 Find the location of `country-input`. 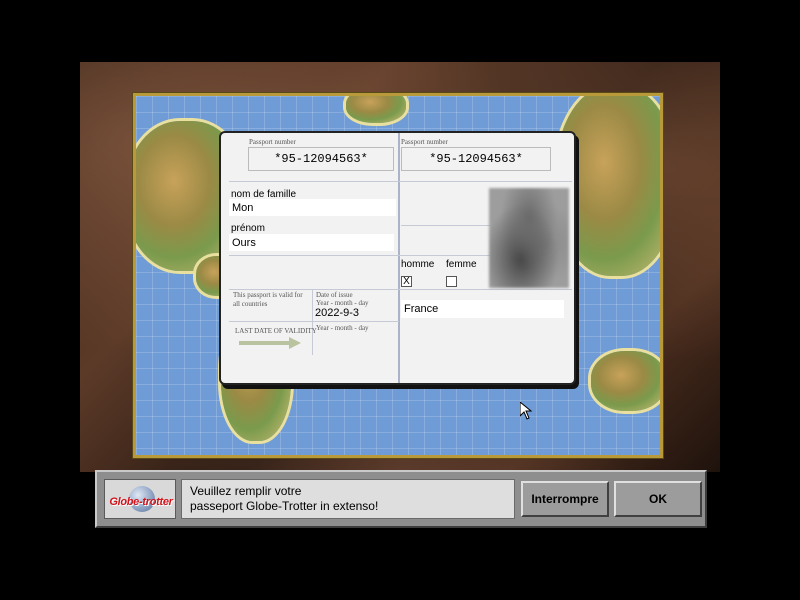

country-input is located at coordinates (482, 309).